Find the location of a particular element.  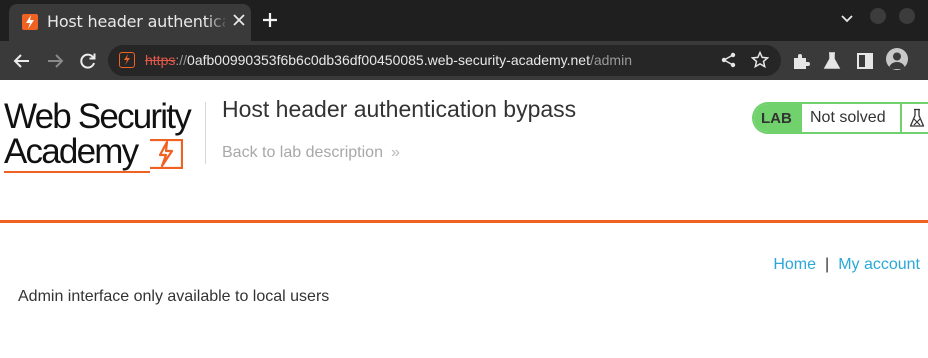

share-icon is located at coordinates (729, 60).